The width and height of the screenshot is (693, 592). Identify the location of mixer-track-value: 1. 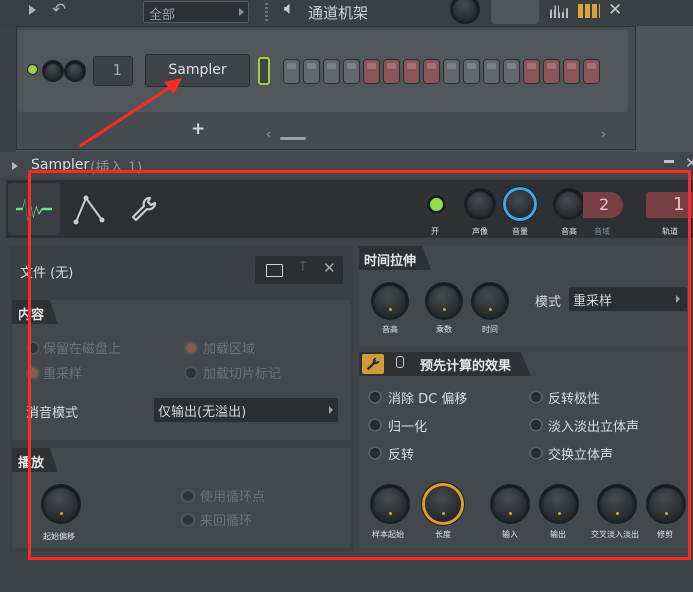
(679, 204).